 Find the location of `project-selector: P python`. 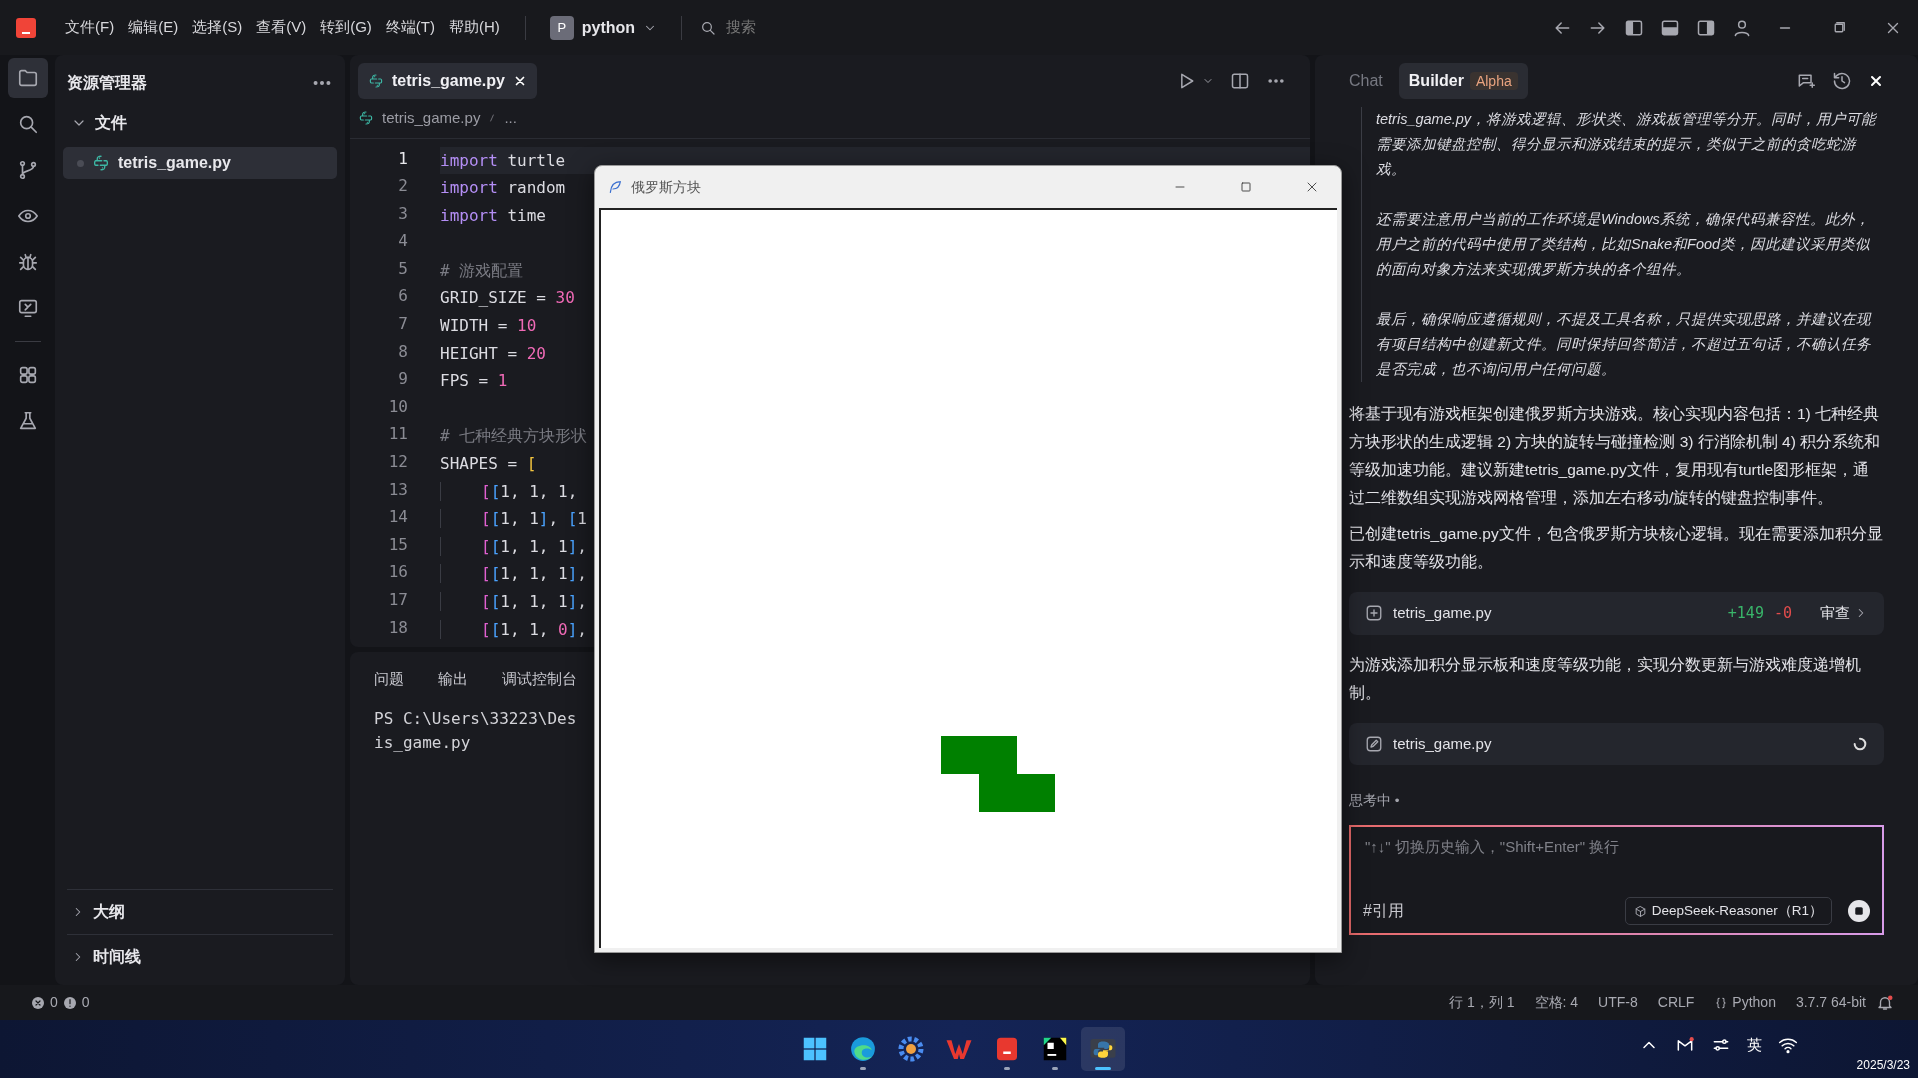

project-selector: P python is located at coordinates (603, 27).